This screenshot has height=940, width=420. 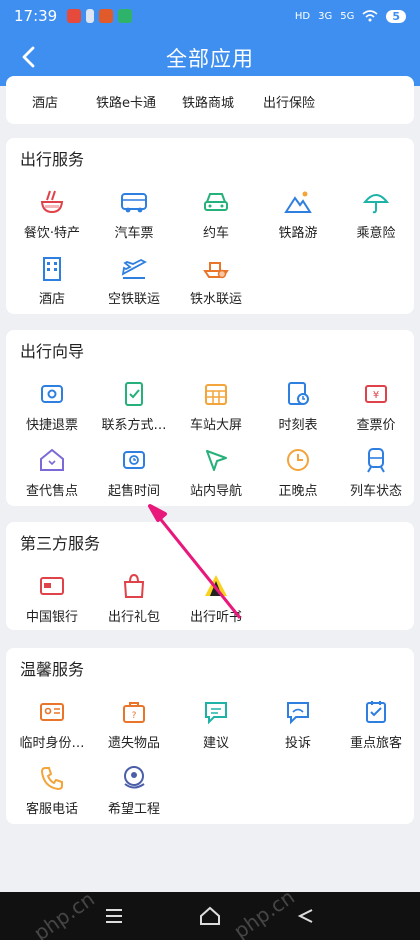 What do you see at coordinates (298, 728) in the screenshot?
I see `app-complaint: 投诉` at bounding box center [298, 728].